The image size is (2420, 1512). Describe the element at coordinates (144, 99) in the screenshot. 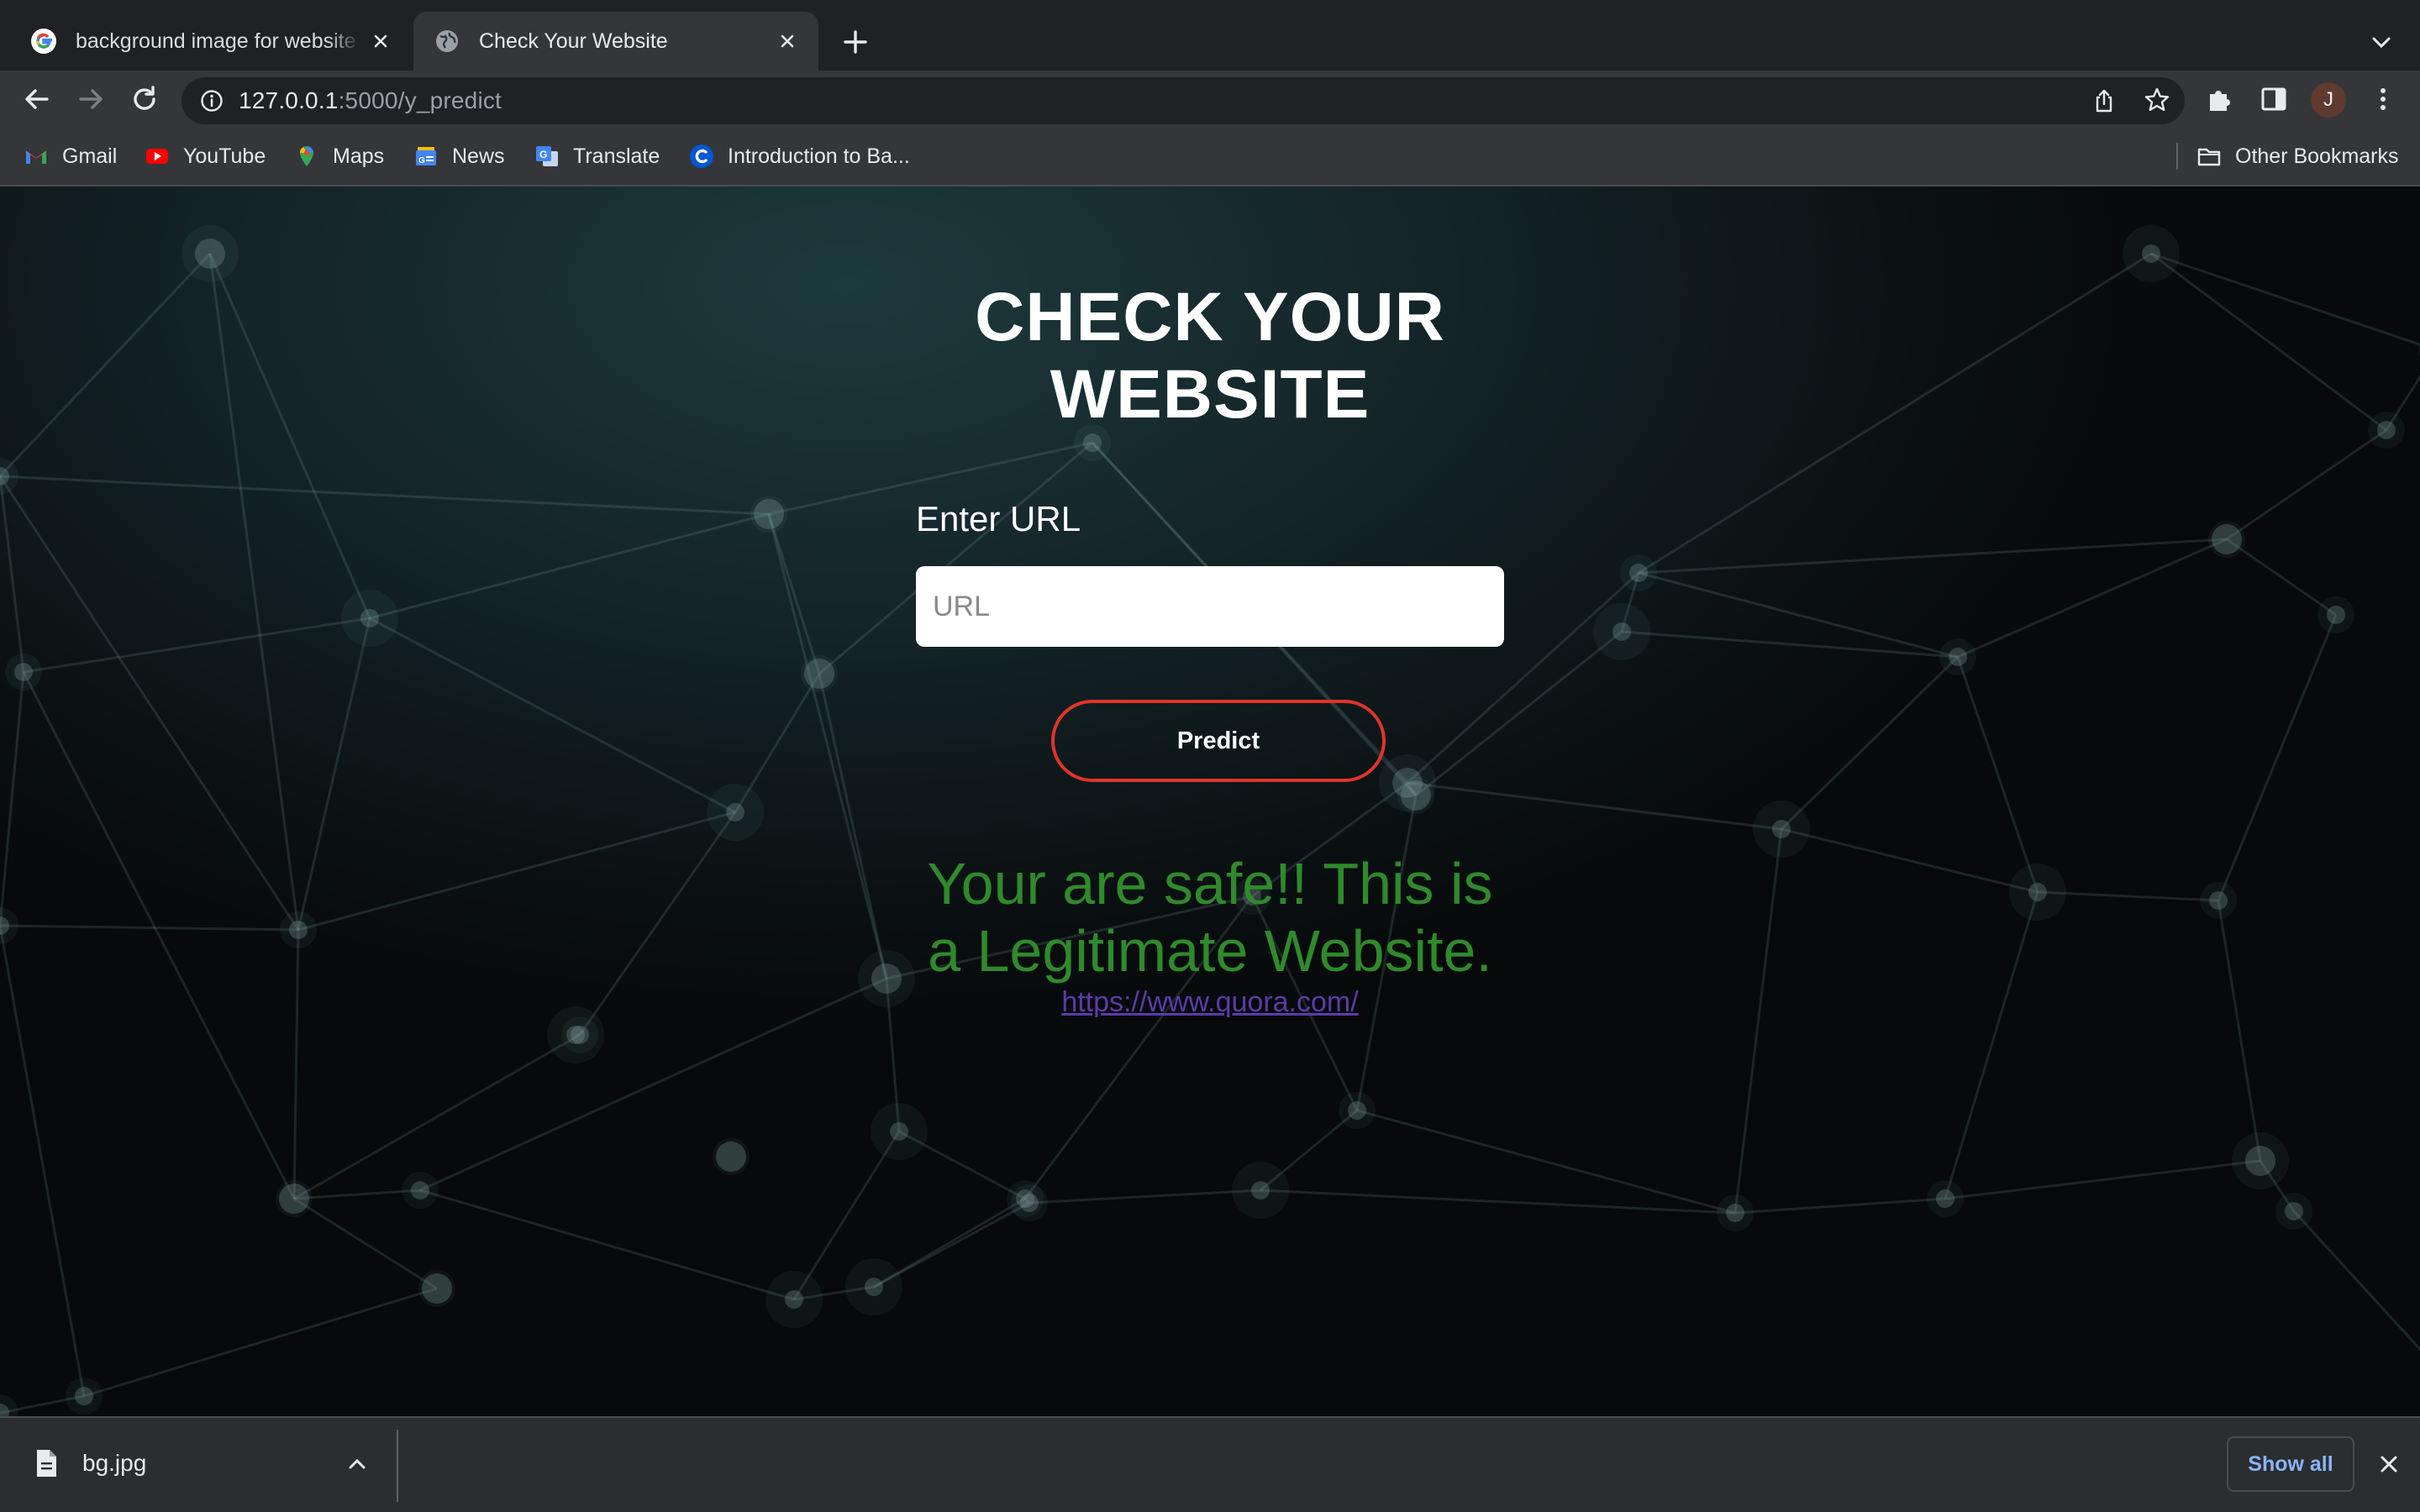

I see `reload-icon` at that location.